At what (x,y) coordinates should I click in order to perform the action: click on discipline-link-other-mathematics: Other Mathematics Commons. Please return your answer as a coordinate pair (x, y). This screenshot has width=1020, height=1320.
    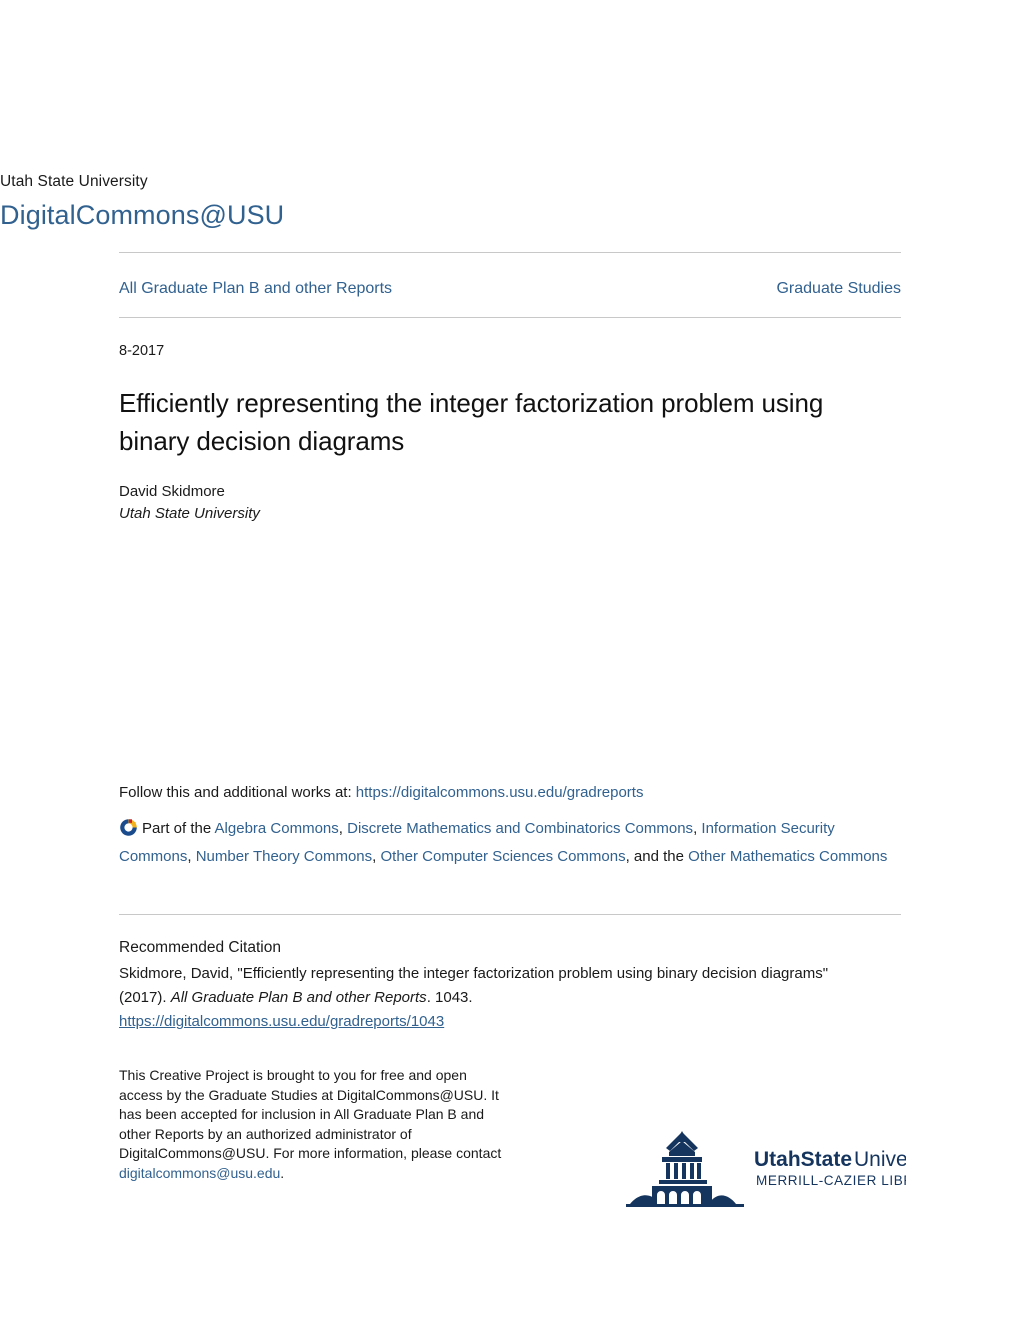
    Looking at the image, I should click on (787, 856).